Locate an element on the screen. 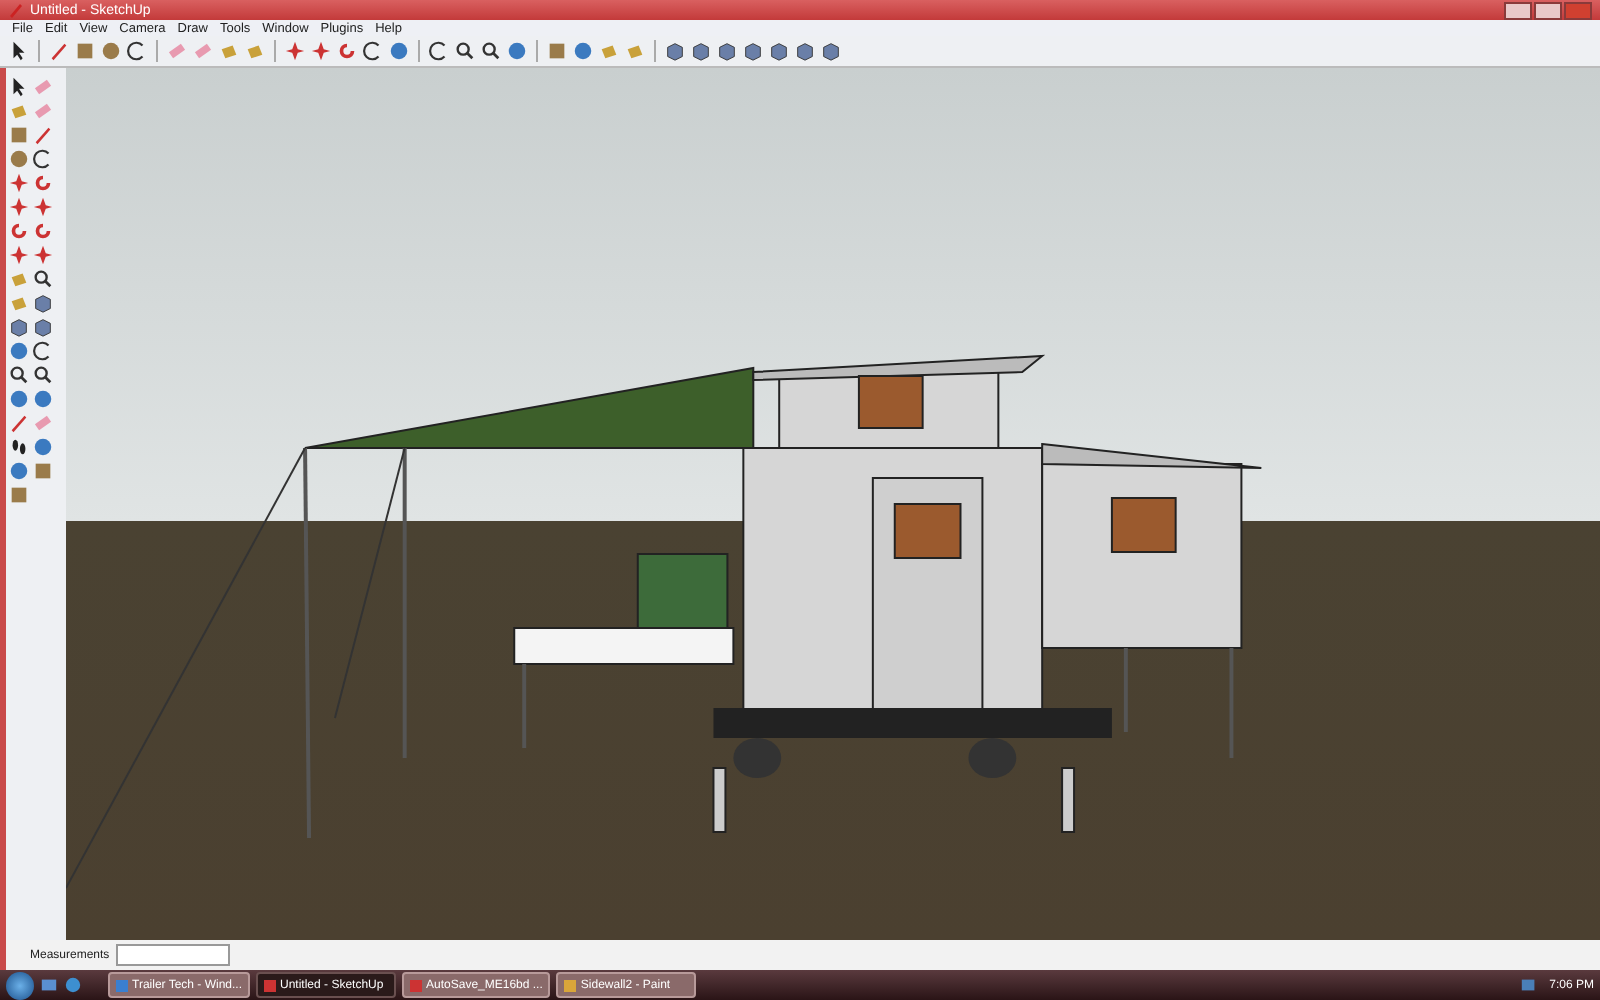 The image size is (1600, 1000). measurements-field is located at coordinates (172, 955).